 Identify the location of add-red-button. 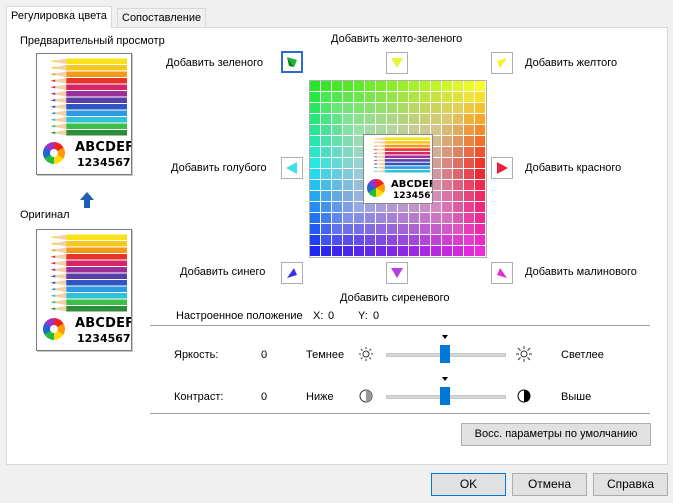
(502, 168).